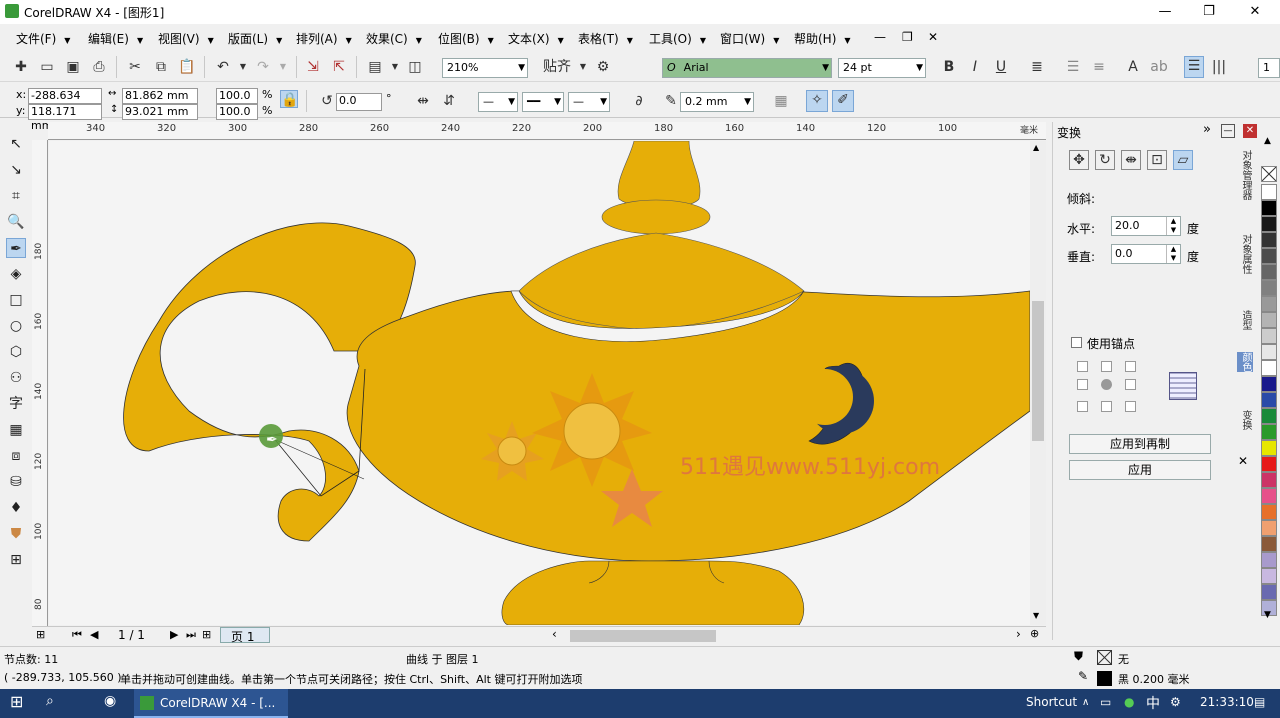  I want to click on anchor-bottom-center, so click(1106, 406).